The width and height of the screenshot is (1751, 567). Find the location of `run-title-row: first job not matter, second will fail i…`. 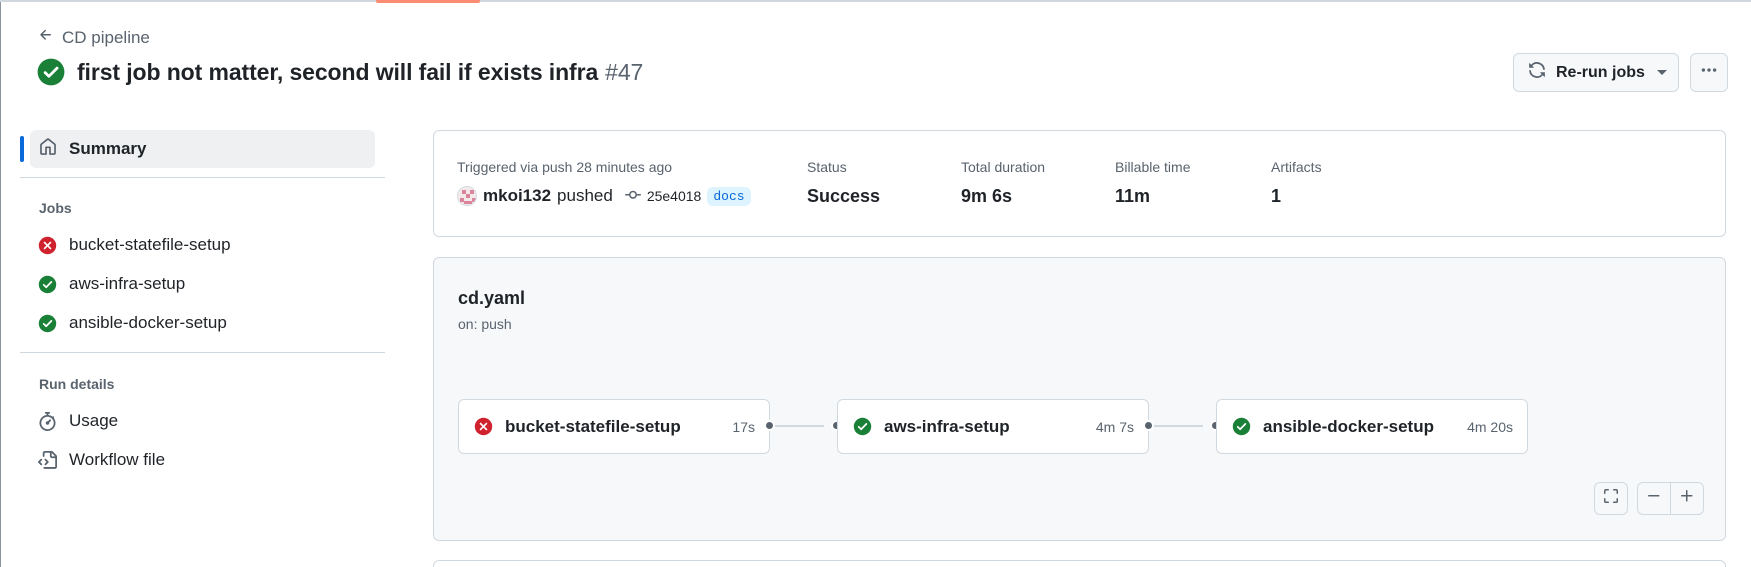

run-title-row: first job not matter, second will fail i… is located at coordinates (340, 72).